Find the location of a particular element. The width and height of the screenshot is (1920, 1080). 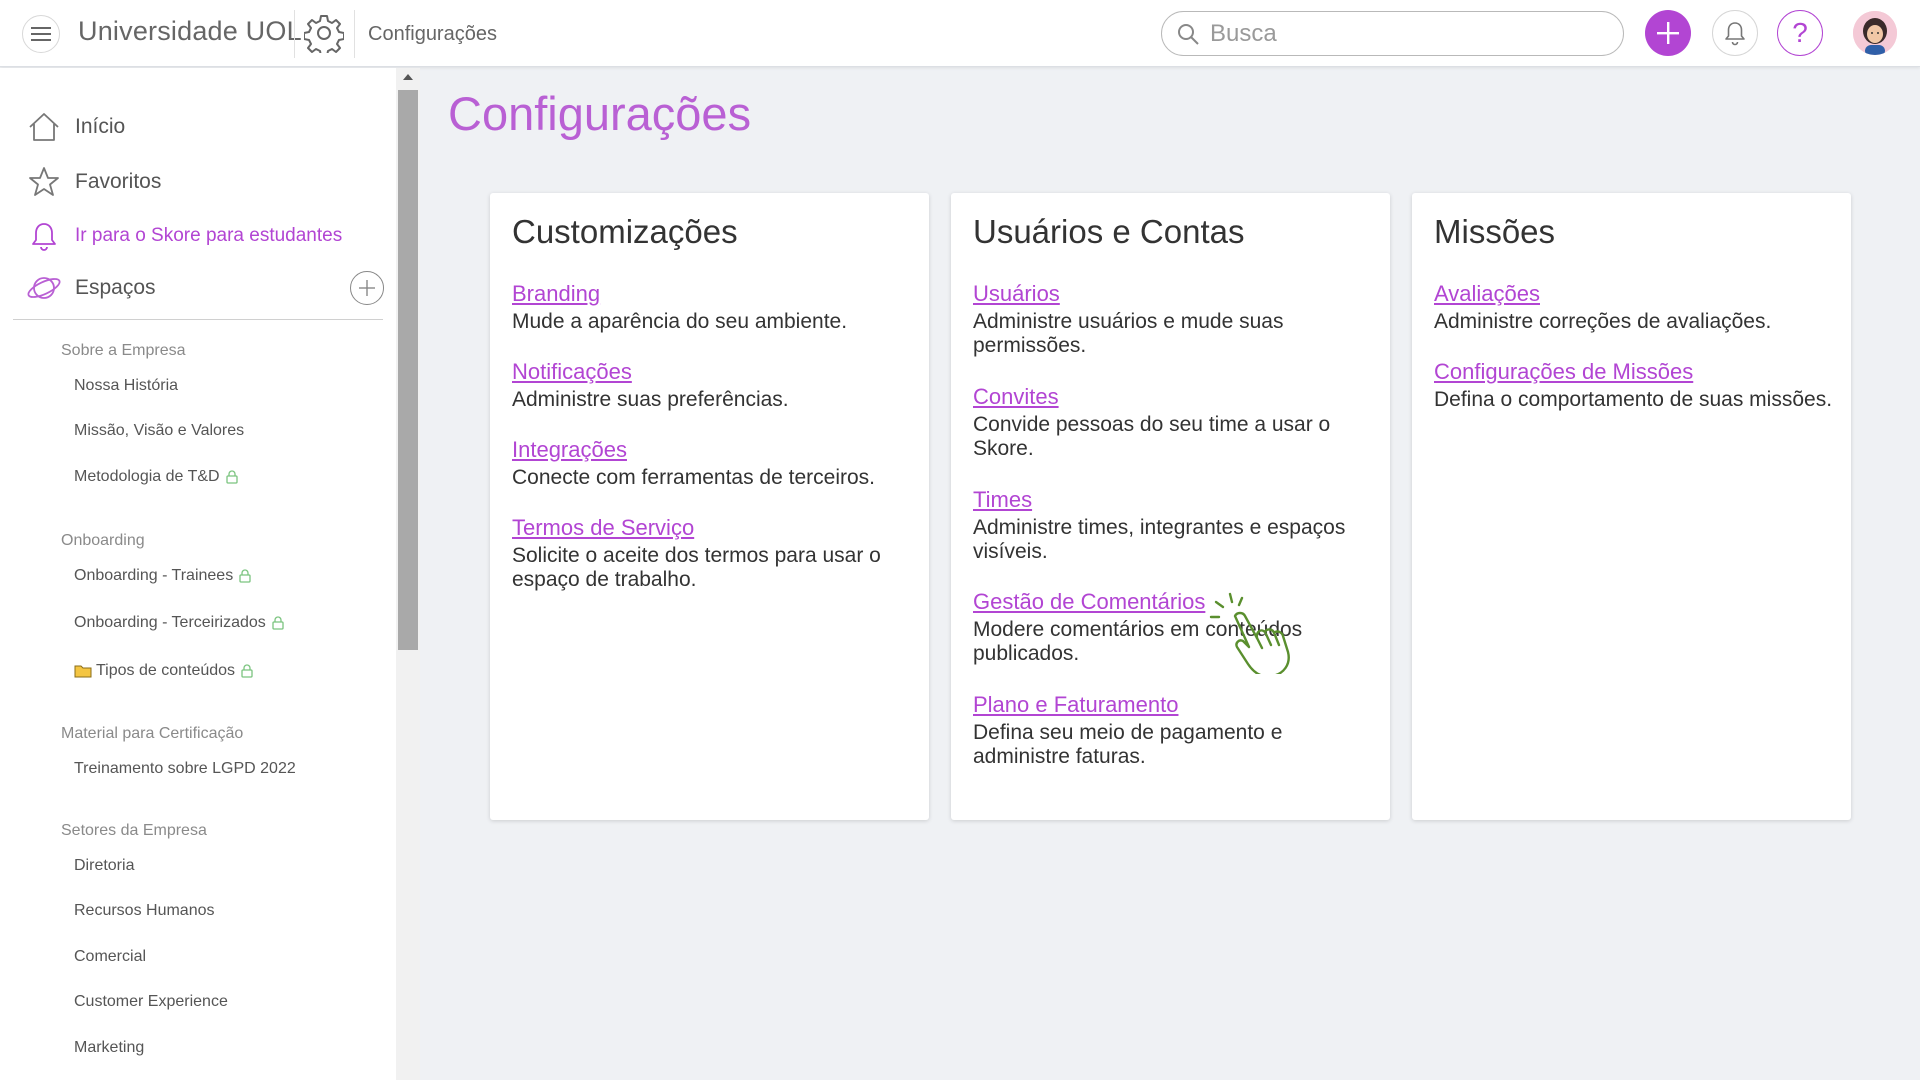

scroll-up-arrow-icon is located at coordinates (408, 77).